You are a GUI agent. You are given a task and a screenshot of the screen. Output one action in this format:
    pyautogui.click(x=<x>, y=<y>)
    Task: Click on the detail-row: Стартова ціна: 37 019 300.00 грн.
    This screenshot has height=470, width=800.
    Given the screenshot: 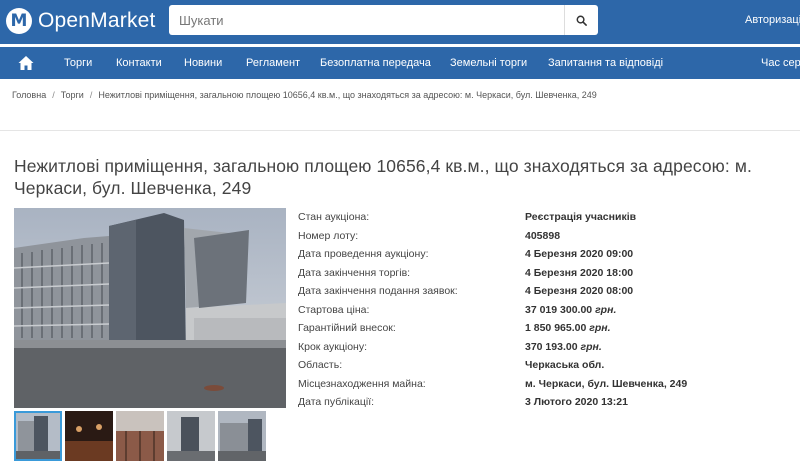 What is the action you would take?
    pyautogui.click(x=548, y=313)
    